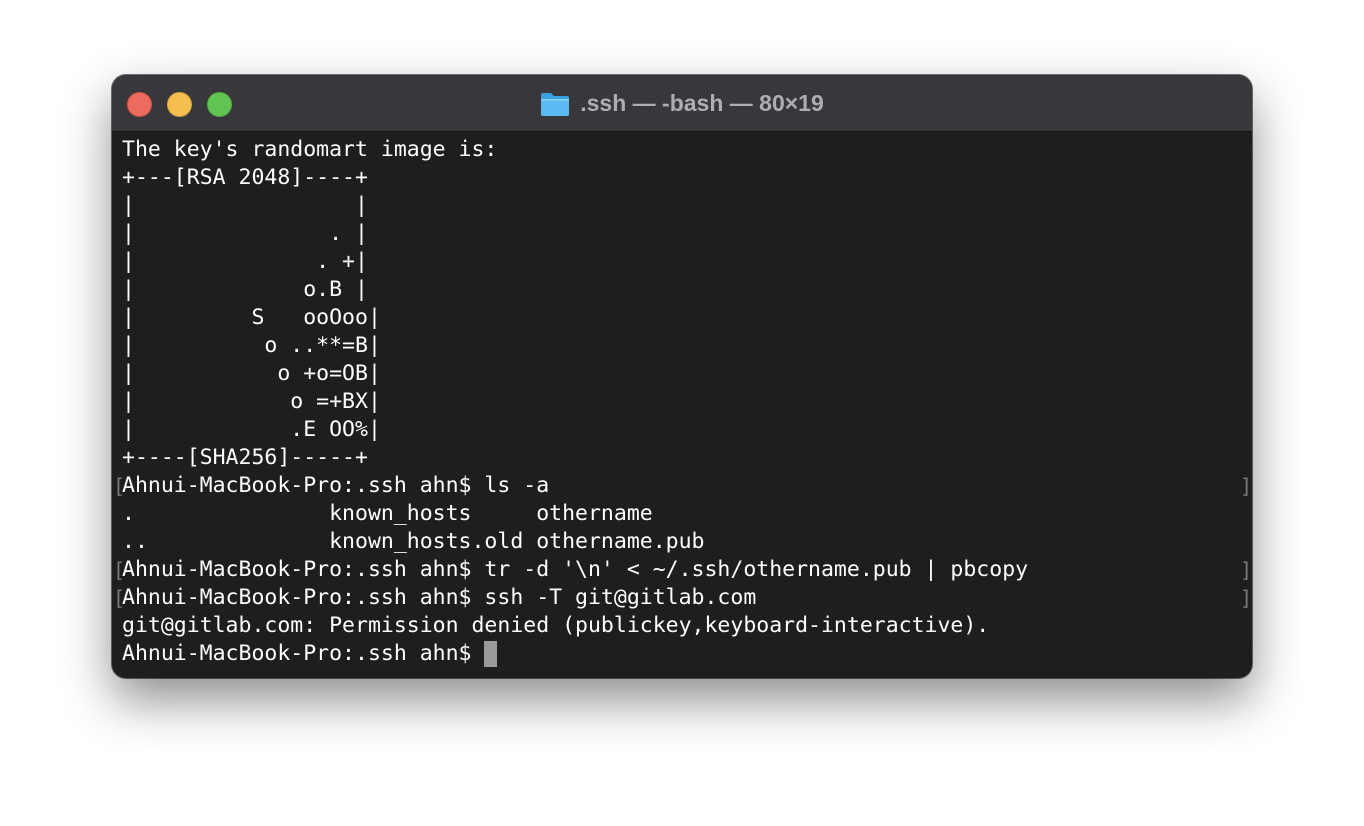 This screenshot has width=1364, height=826. Describe the element at coordinates (245, 457) in the screenshot. I see `terminal-line: +----[SHA256]-----+` at that location.